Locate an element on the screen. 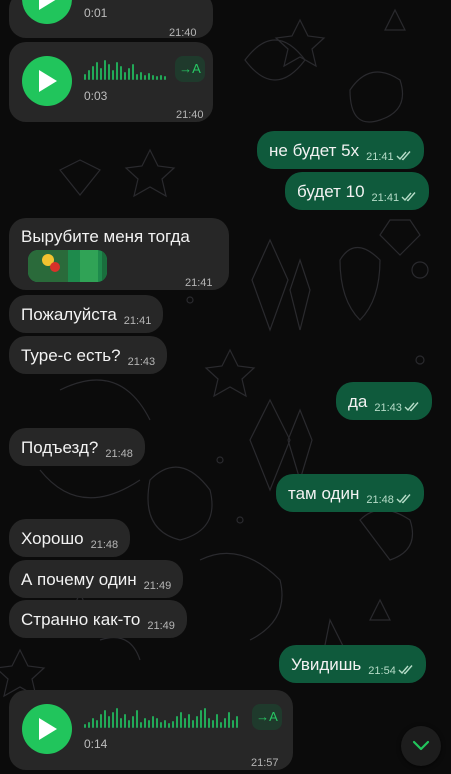  scroll-to-bottom-button is located at coordinates (421, 746).